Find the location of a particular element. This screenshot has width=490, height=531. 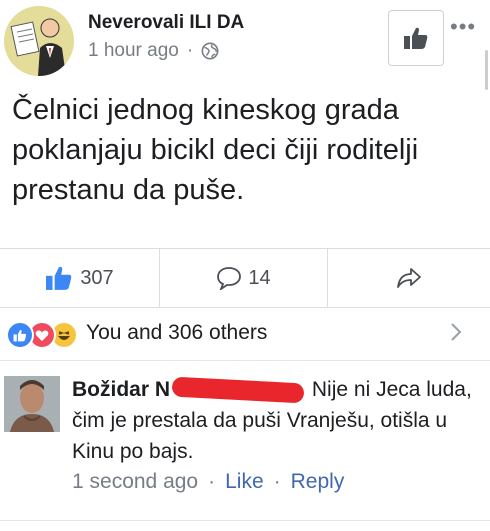

comment-button: 14 is located at coordinates (243, 278).